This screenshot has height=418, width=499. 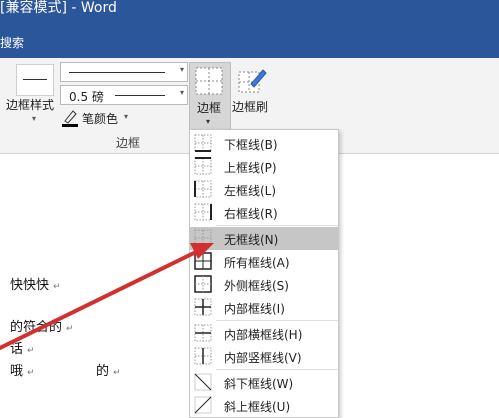 I want to click on document-line: 快快快 ↵, so click(x=35, y=283).